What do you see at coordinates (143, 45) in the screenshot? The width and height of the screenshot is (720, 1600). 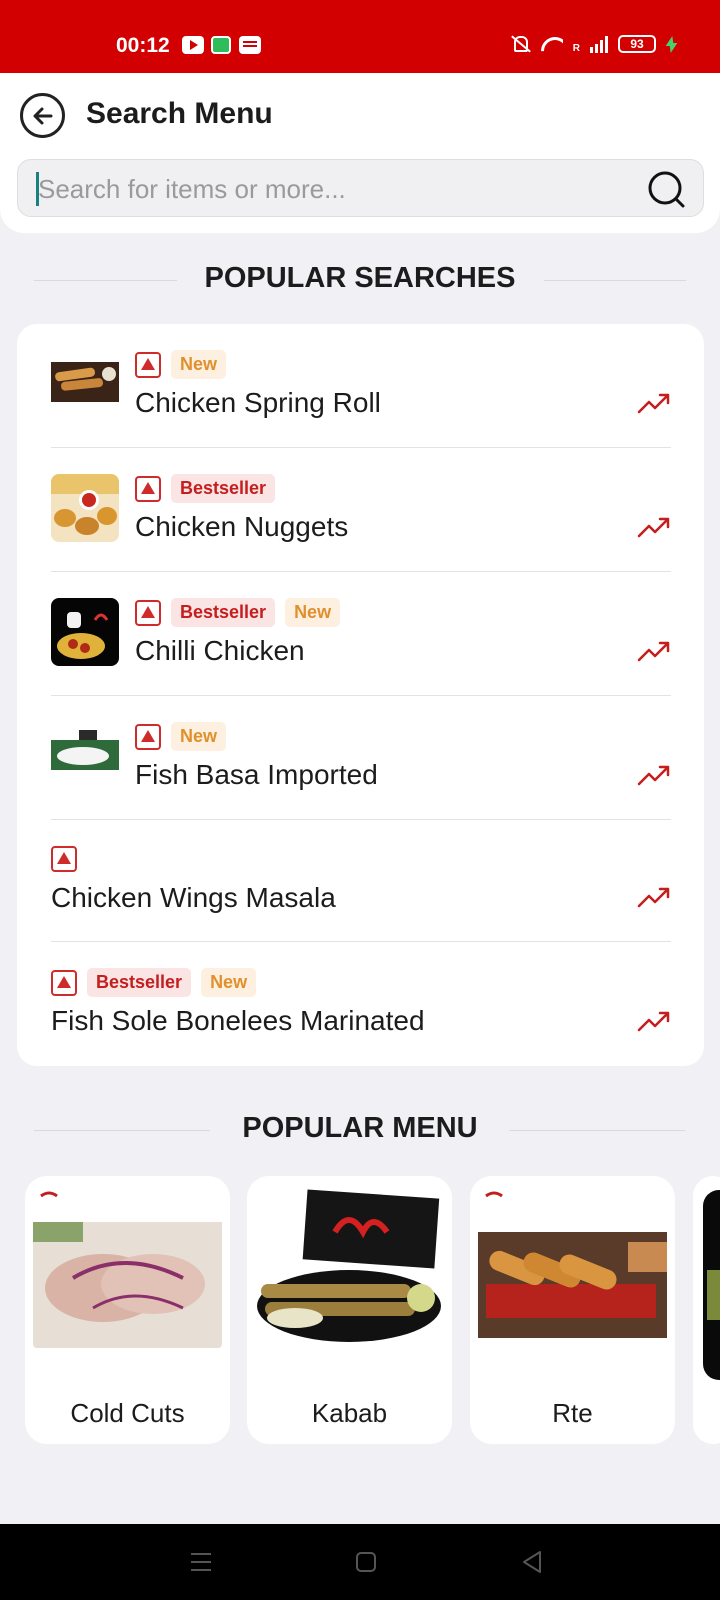 I see `status-time: 00:12` at bounding box center [143, 45].